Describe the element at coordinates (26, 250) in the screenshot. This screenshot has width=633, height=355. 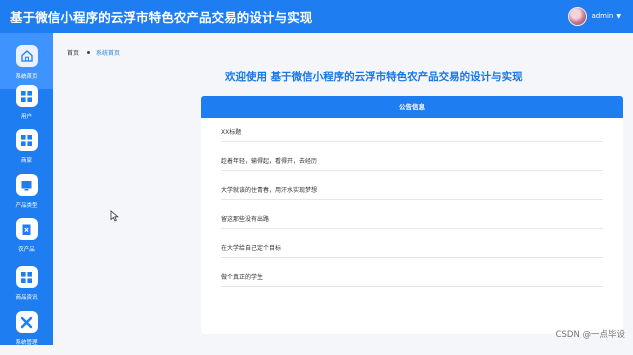
I see `sidebar-item-label: 农产品` at that location.